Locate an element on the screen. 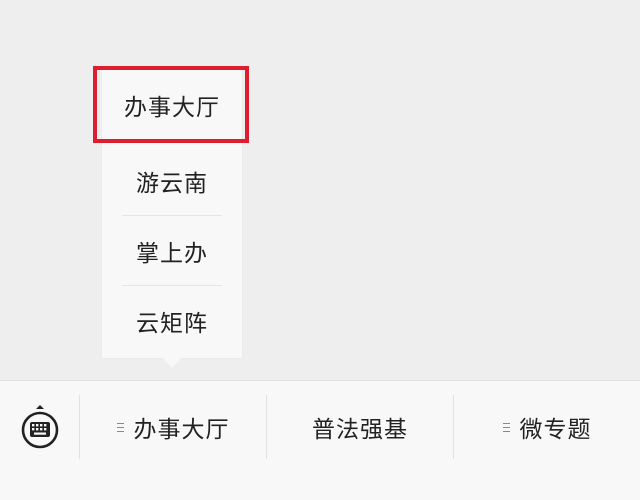 Image resolution: width=640 pixels, height=500 pixels. keyboard-toggle-button is located at coordinates (40, 427).